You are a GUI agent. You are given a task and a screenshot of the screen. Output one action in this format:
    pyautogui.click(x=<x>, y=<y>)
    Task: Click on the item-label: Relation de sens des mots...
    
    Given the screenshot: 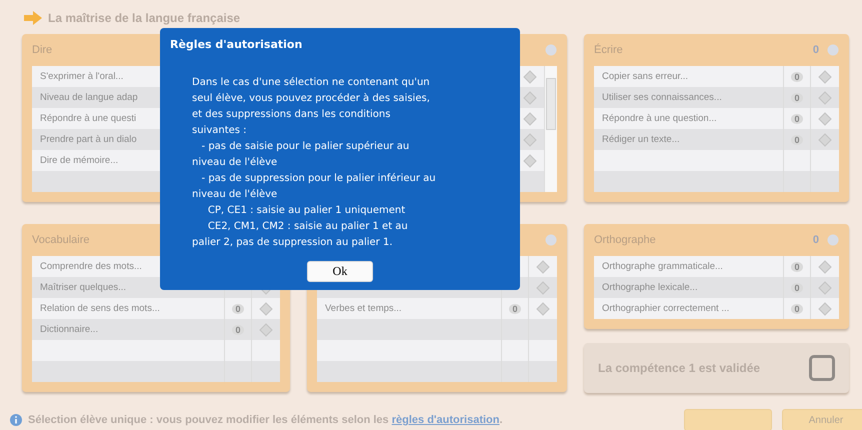 What is the action you would take?
    pyautogui.click(x=100, y=308)
    